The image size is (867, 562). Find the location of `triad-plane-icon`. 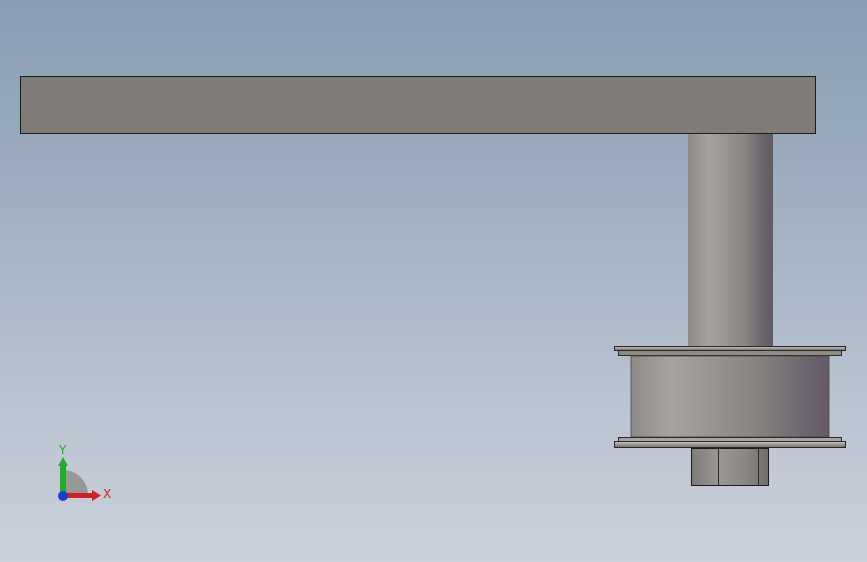

triad-plane-icon is located at coordinates (75, 482).